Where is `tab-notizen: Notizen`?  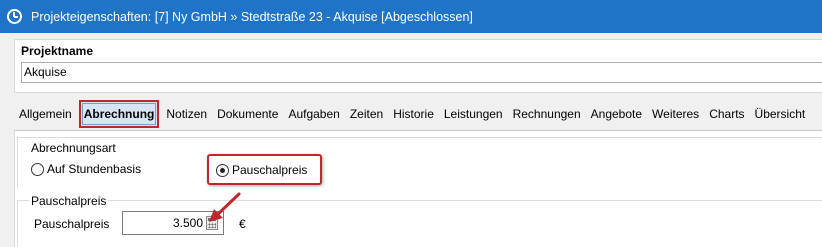
tab-notizen: Notizen is located at coordinates (186, 114).